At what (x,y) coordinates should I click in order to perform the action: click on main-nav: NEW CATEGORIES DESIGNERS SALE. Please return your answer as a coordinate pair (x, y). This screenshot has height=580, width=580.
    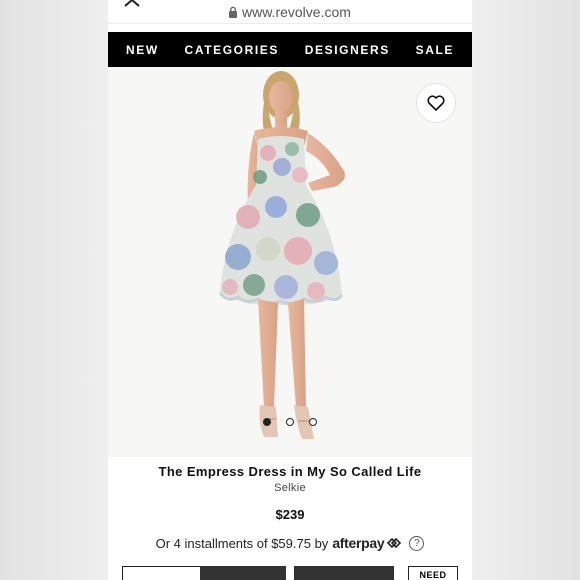
    Looking at the image, I should click on (290, 49).